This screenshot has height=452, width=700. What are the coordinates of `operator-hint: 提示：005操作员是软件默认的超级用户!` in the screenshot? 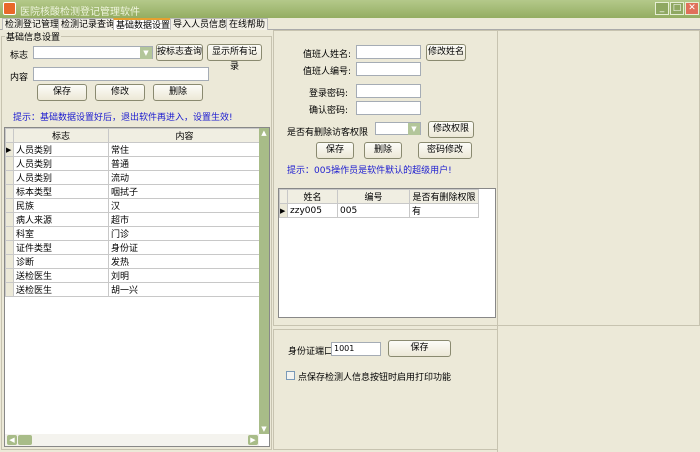 It's located at (369, 171).